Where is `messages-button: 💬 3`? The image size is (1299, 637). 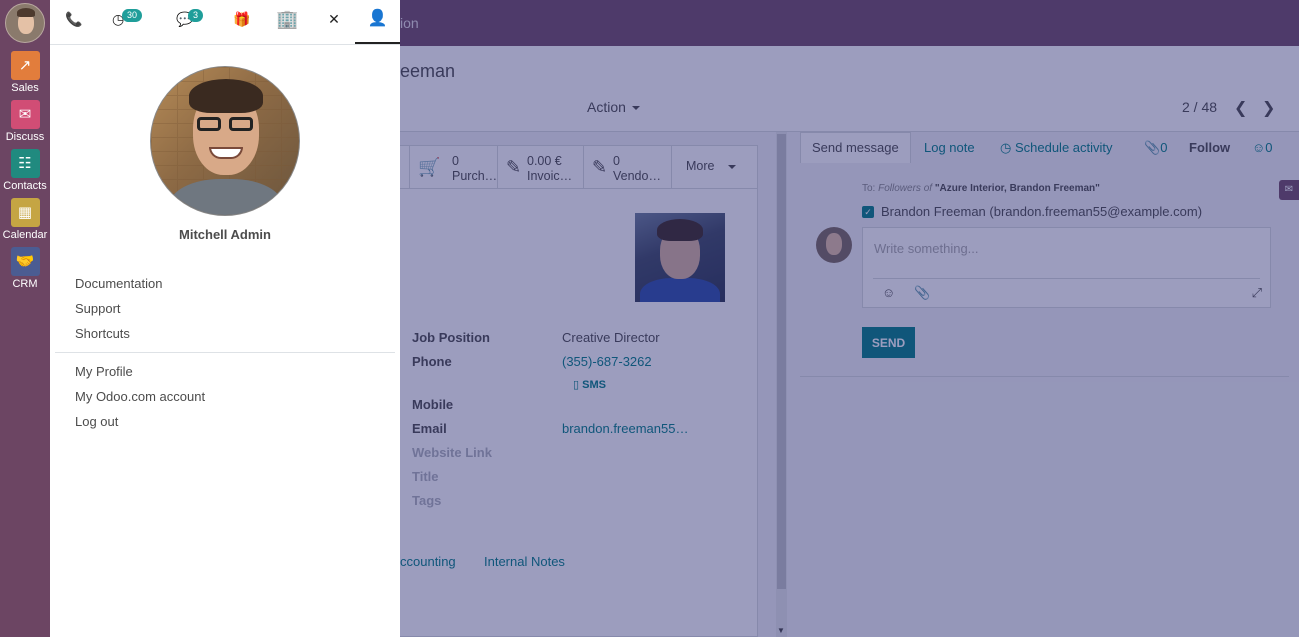
messages-button: 💬 3 is located at coordinates (190, 22).